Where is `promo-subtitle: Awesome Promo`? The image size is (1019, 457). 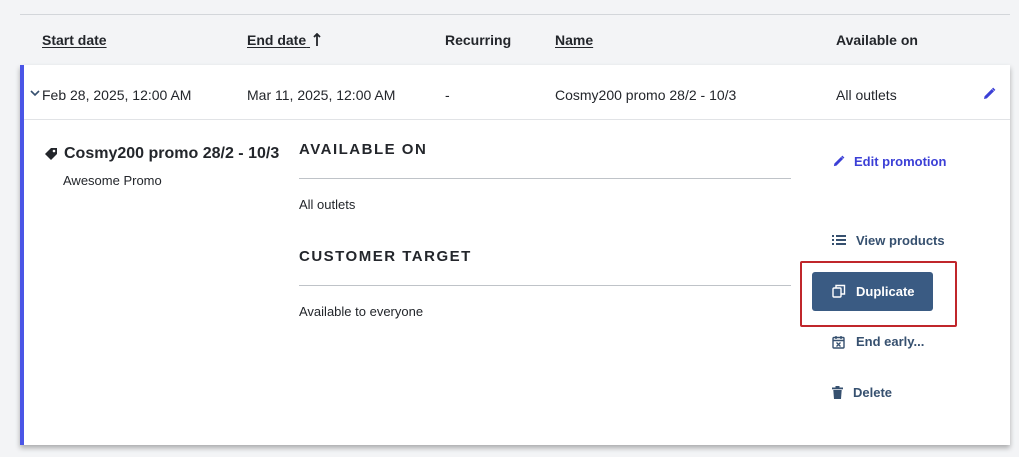 promo-subtitle: Awesome Promo is located at coordinates (112, 180).